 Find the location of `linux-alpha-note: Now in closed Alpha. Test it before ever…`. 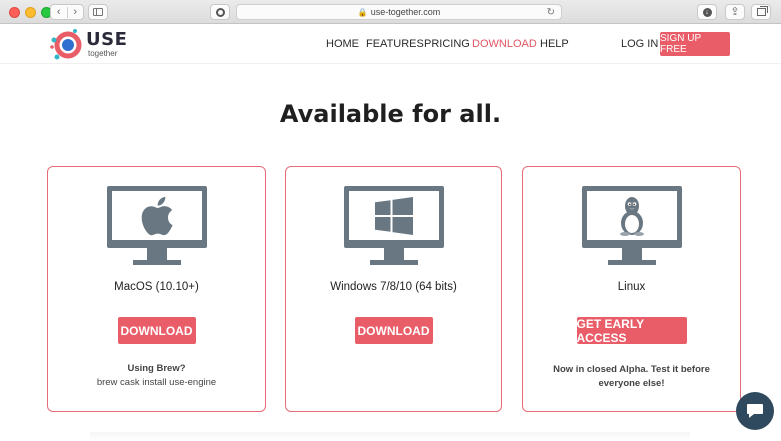

linux-alpha-note: Now in closed Alpha. Test it before ever… is located at coordinates (631, 376).